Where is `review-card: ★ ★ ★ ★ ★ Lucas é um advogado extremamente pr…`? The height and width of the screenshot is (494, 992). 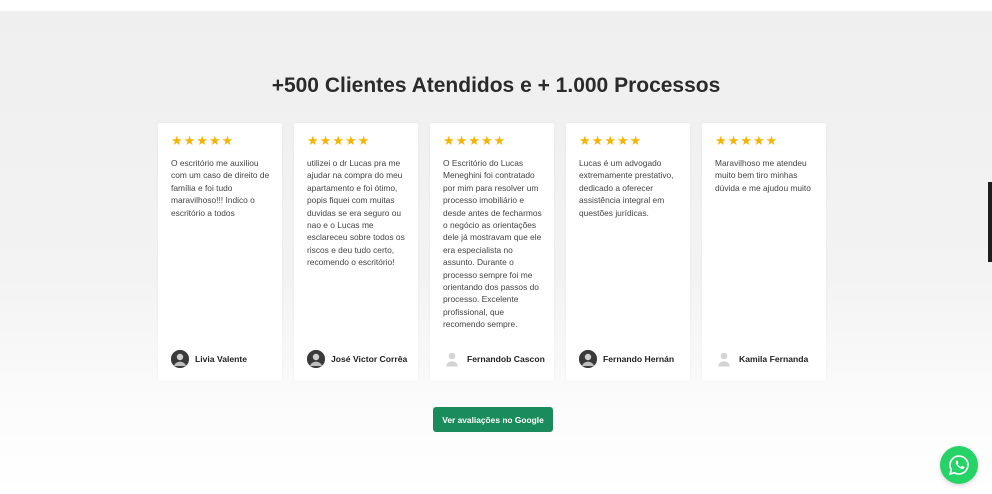
review-card: ★ ★ ★ ★ ★ Lucas é um advogado extremamente pr… is located at coordinates (628, 252).